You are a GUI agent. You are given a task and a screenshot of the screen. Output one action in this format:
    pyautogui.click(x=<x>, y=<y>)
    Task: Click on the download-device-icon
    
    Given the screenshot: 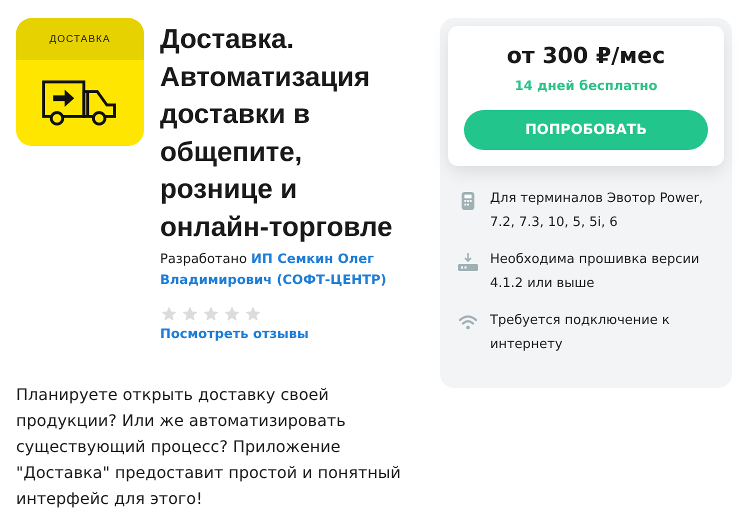 What is the action you would take?
    pyautogui.click(x=468, y=262)
    